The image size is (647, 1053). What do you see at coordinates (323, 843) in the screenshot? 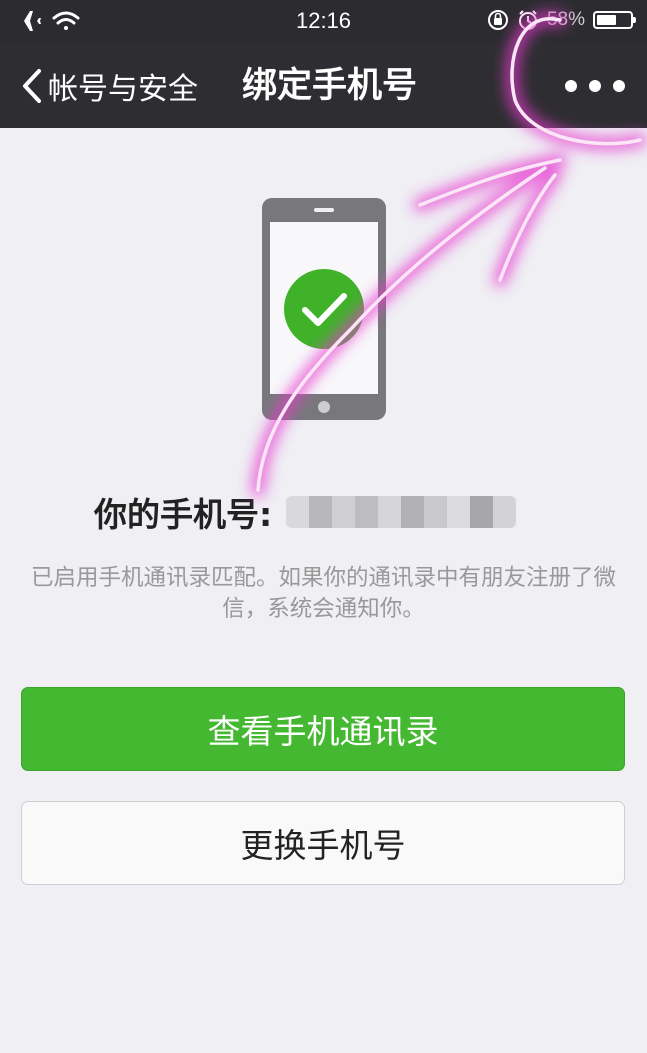
I see `change-number-button: 更换手机号` at bounding box center [323, 843].